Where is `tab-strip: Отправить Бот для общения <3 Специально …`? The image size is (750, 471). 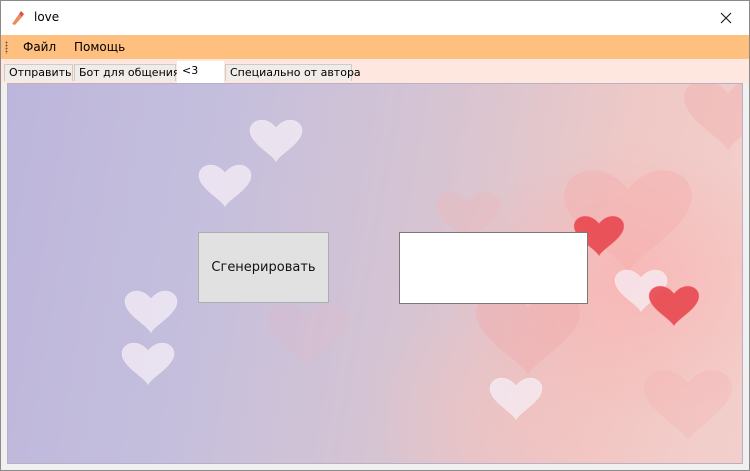 tab-strip: Отправить Бот для общения <3 Специально … is located at coordinates (375, 71).